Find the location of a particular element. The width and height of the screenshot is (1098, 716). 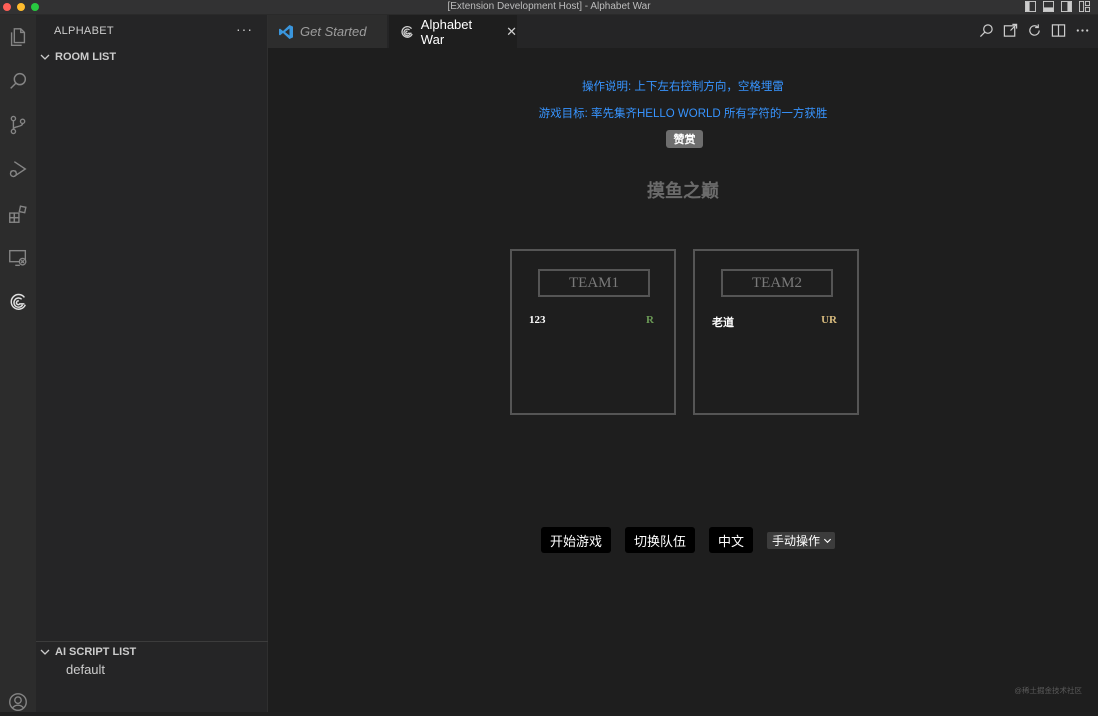

toggle-panel-icon is located at coordinates (1048, 6).